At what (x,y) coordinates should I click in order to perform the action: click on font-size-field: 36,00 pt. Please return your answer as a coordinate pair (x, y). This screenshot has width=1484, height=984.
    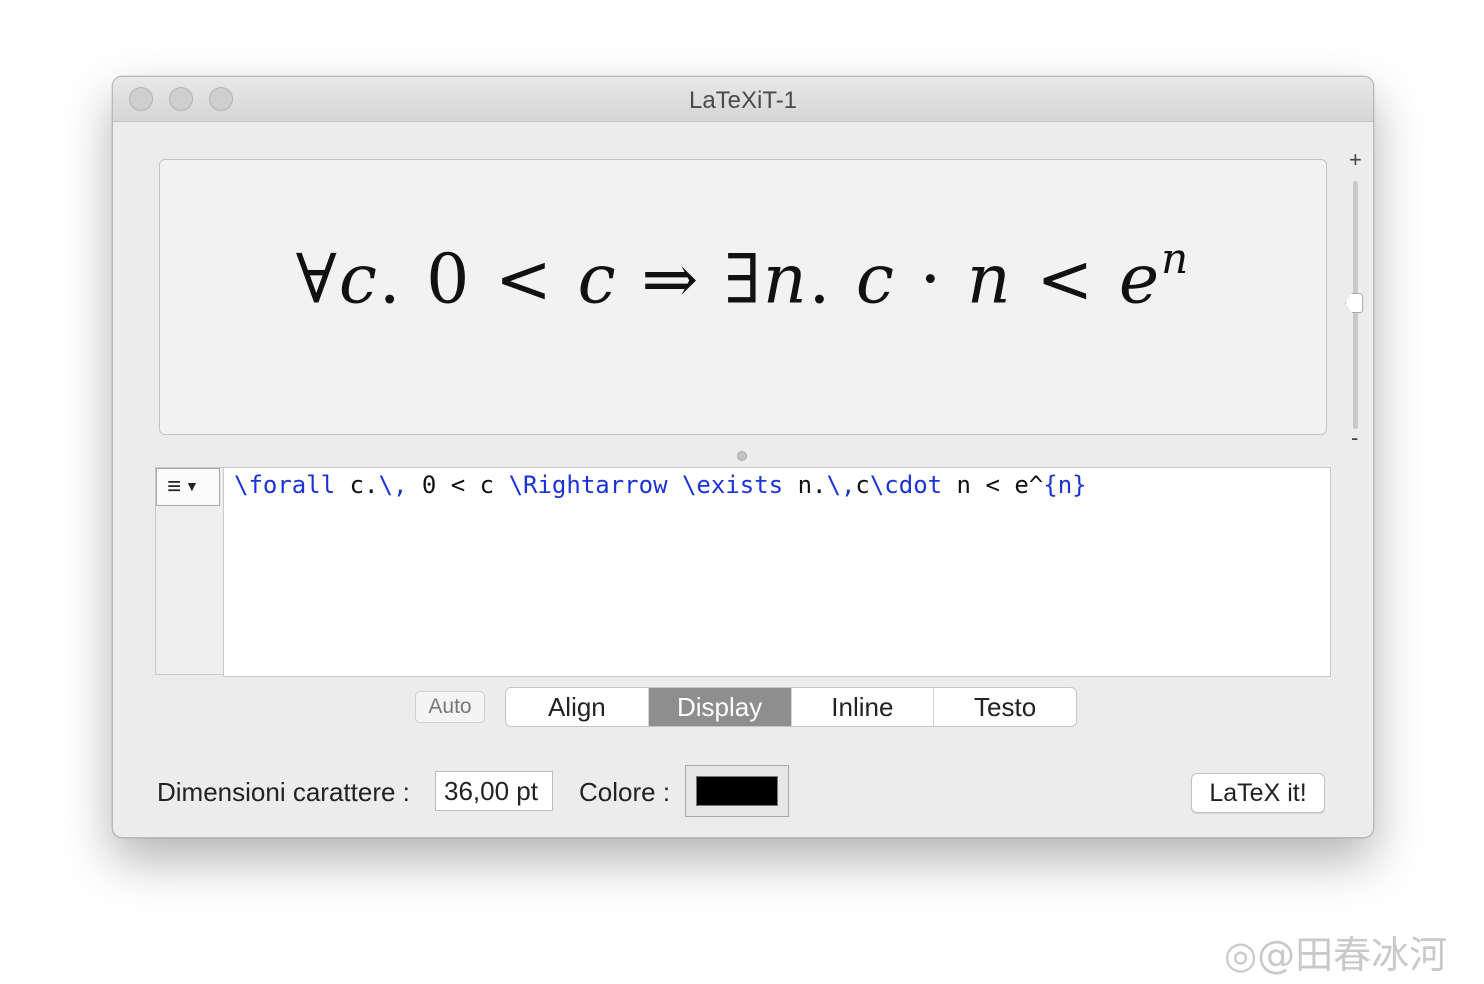
    Looking at the image, I should click on (494, 791).